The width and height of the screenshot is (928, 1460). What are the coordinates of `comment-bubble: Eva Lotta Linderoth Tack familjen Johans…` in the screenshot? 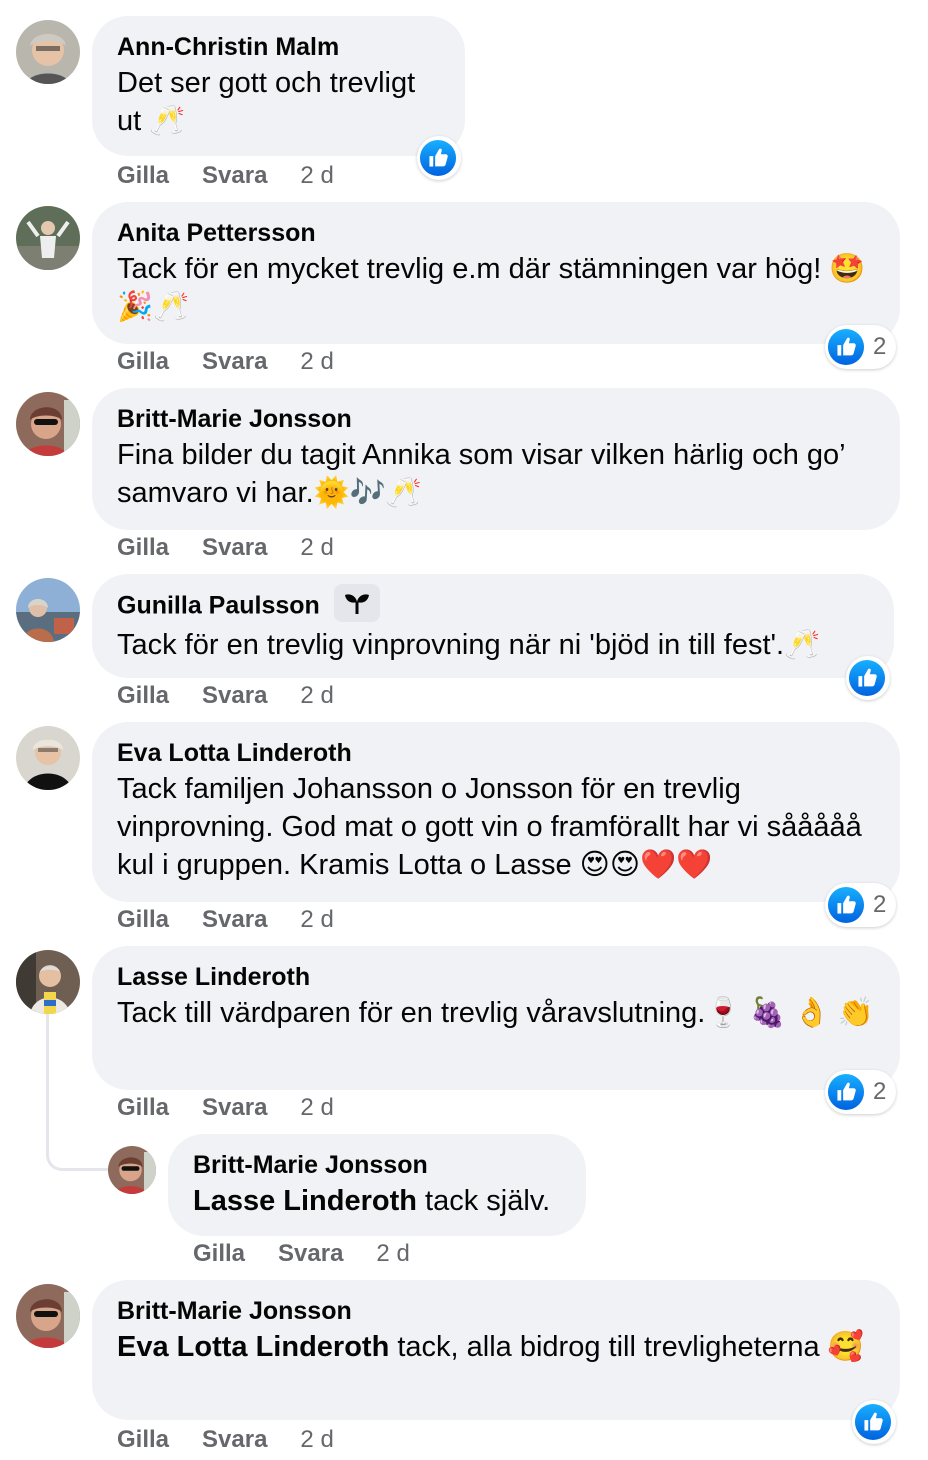 It's located at (496, 812).